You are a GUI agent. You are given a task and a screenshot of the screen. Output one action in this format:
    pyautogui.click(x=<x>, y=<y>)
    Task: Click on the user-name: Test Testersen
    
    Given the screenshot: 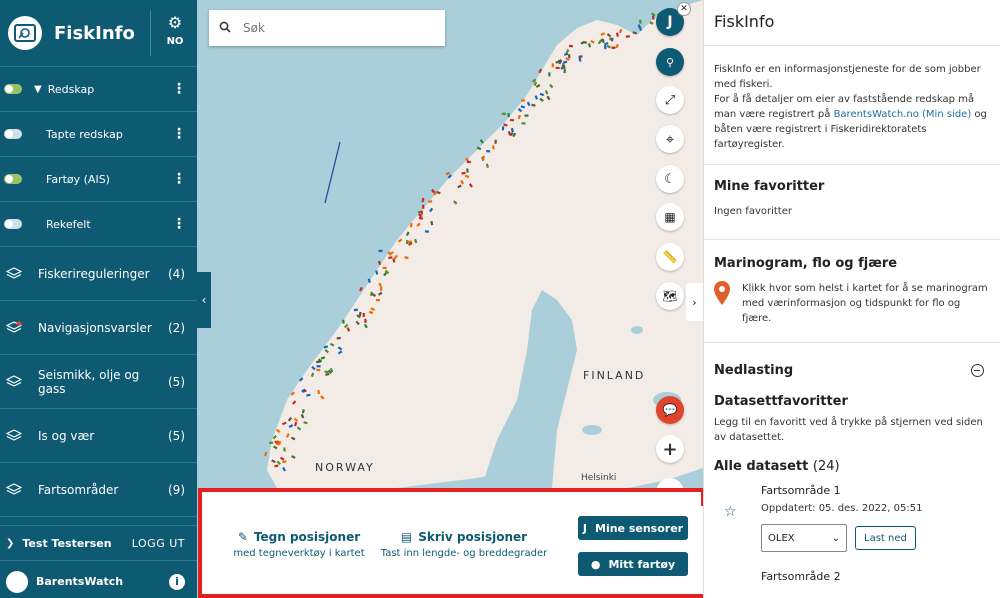 What is the action you would take?
    pyautogui.click(x=76, y=543)
    